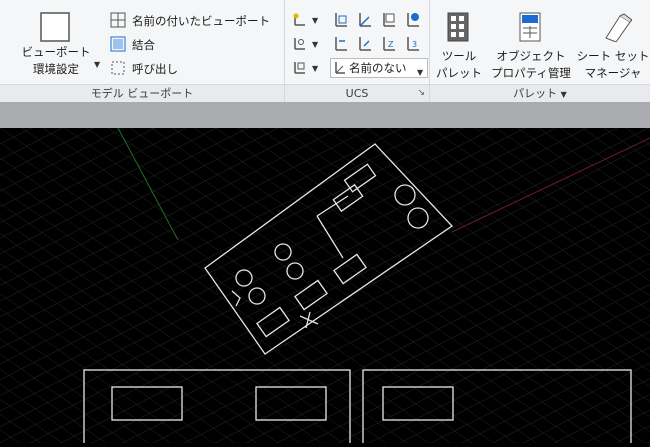  I want to click on named-ucs-combo: 名前のない ▼, so click(379, 68).